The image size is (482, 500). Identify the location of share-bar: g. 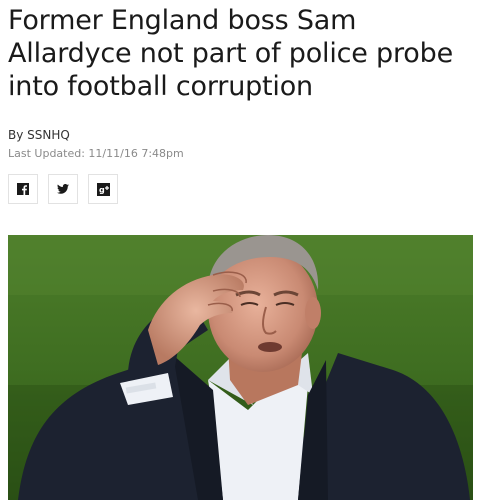
(63, 189).